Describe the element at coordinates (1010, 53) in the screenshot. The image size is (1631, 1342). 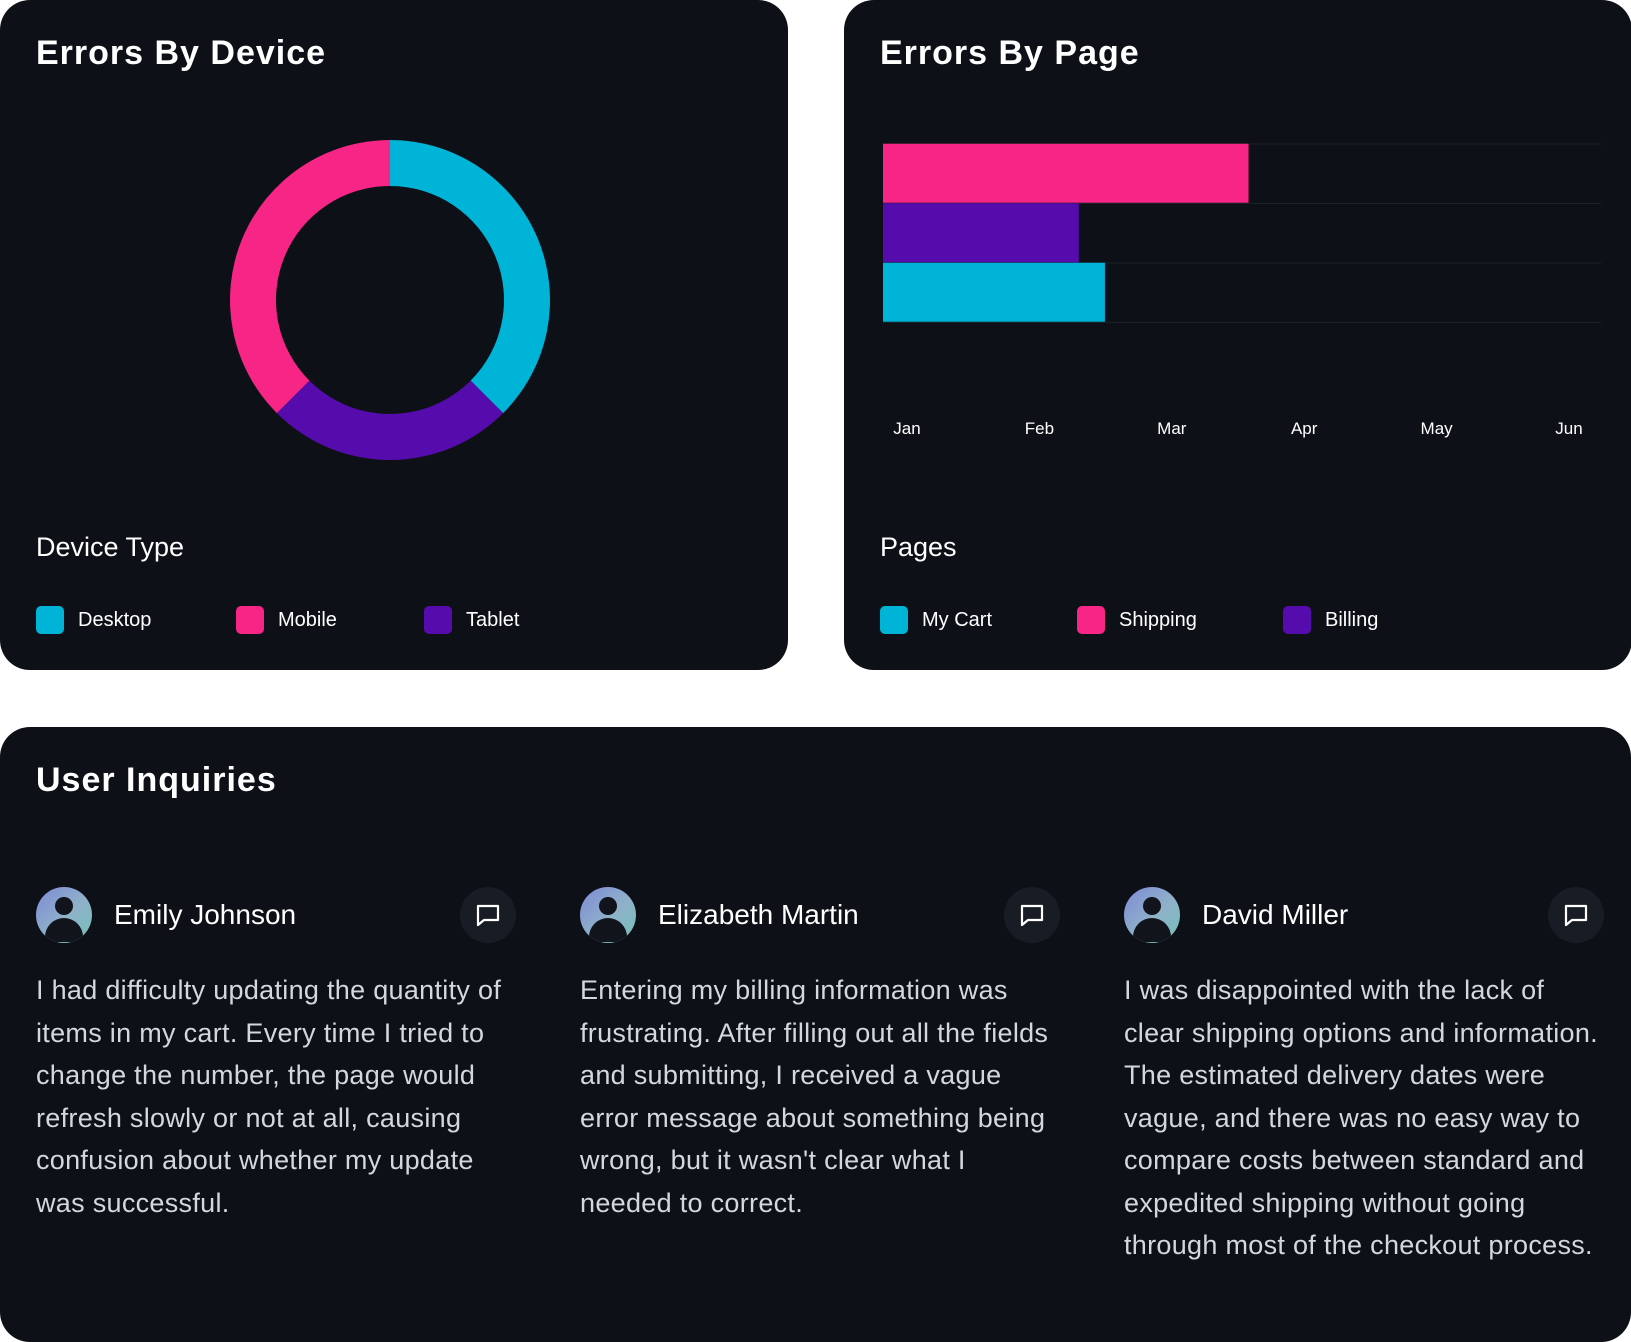
I see `card-title: Errors By Page` at that location.